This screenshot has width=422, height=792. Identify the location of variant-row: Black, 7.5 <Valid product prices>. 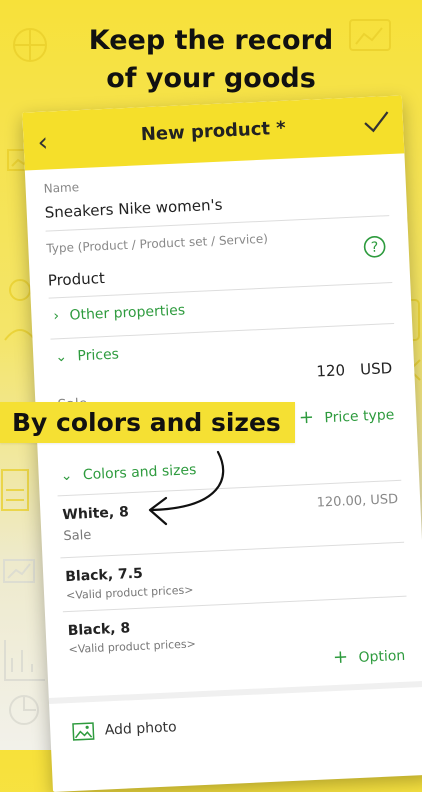
(243, 577).